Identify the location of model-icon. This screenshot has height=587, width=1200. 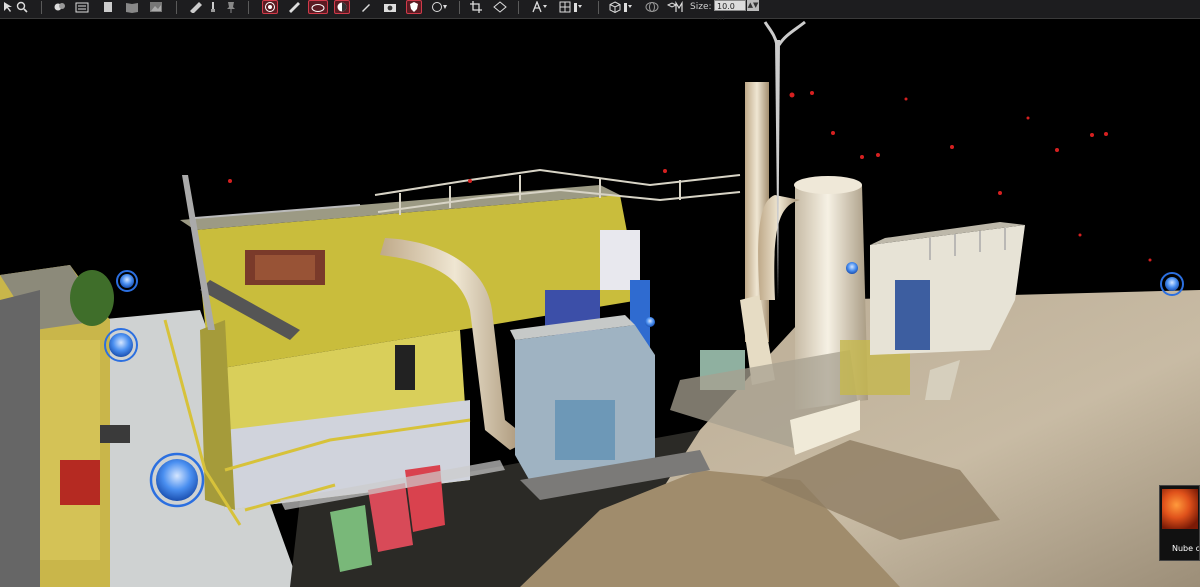
(676, 7).